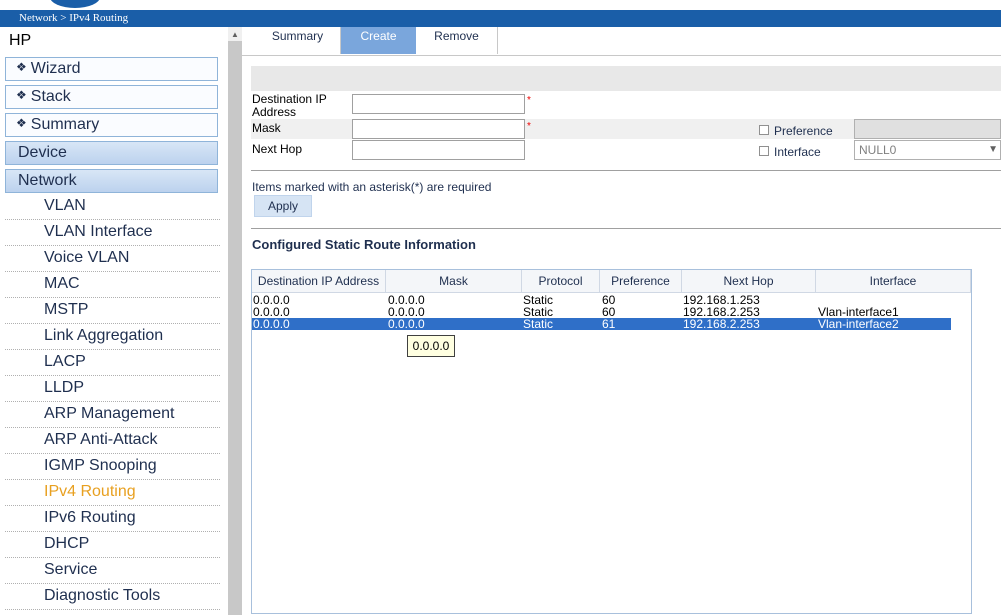 The image size is (1001, 615). What do you see at coordinates (438, 104) in the screenshot?
I see `destination-ip-input` at bounding box center [438, 104].